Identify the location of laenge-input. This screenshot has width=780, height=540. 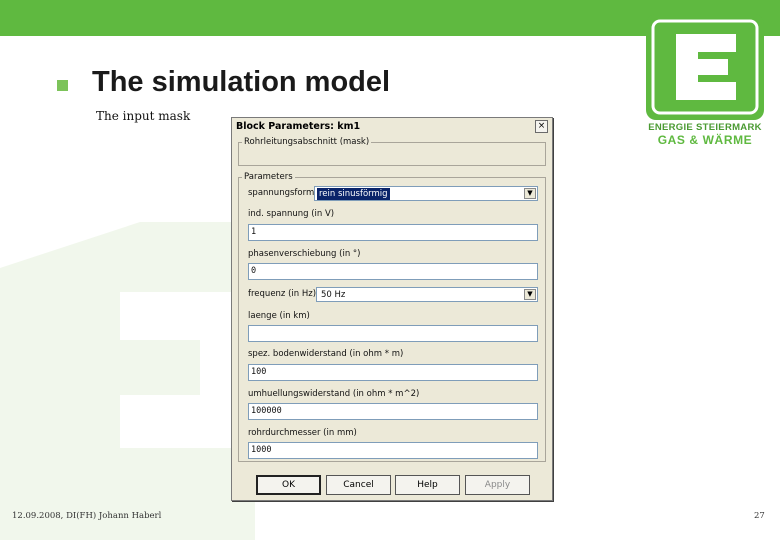
(393, 333).